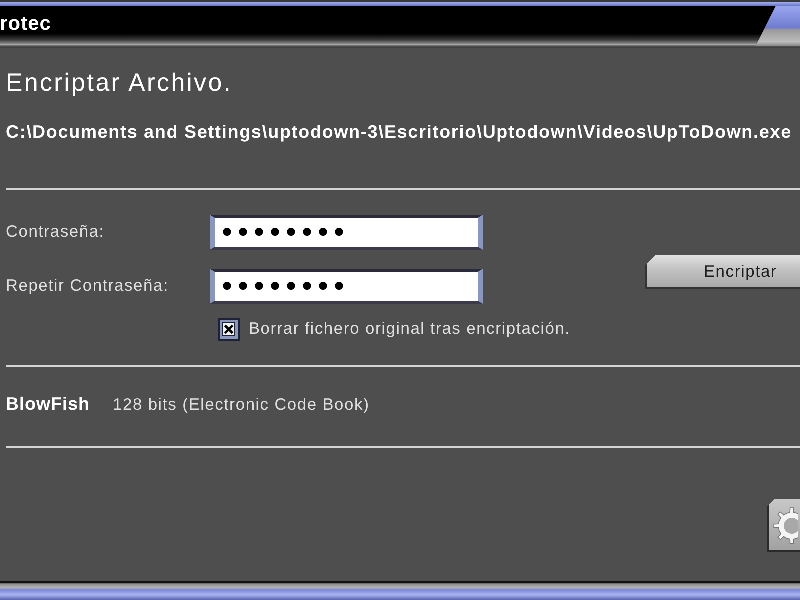 The height and width of the screenshot is (600, 800). I want to click on title-bar-corner, so click(778, 26).